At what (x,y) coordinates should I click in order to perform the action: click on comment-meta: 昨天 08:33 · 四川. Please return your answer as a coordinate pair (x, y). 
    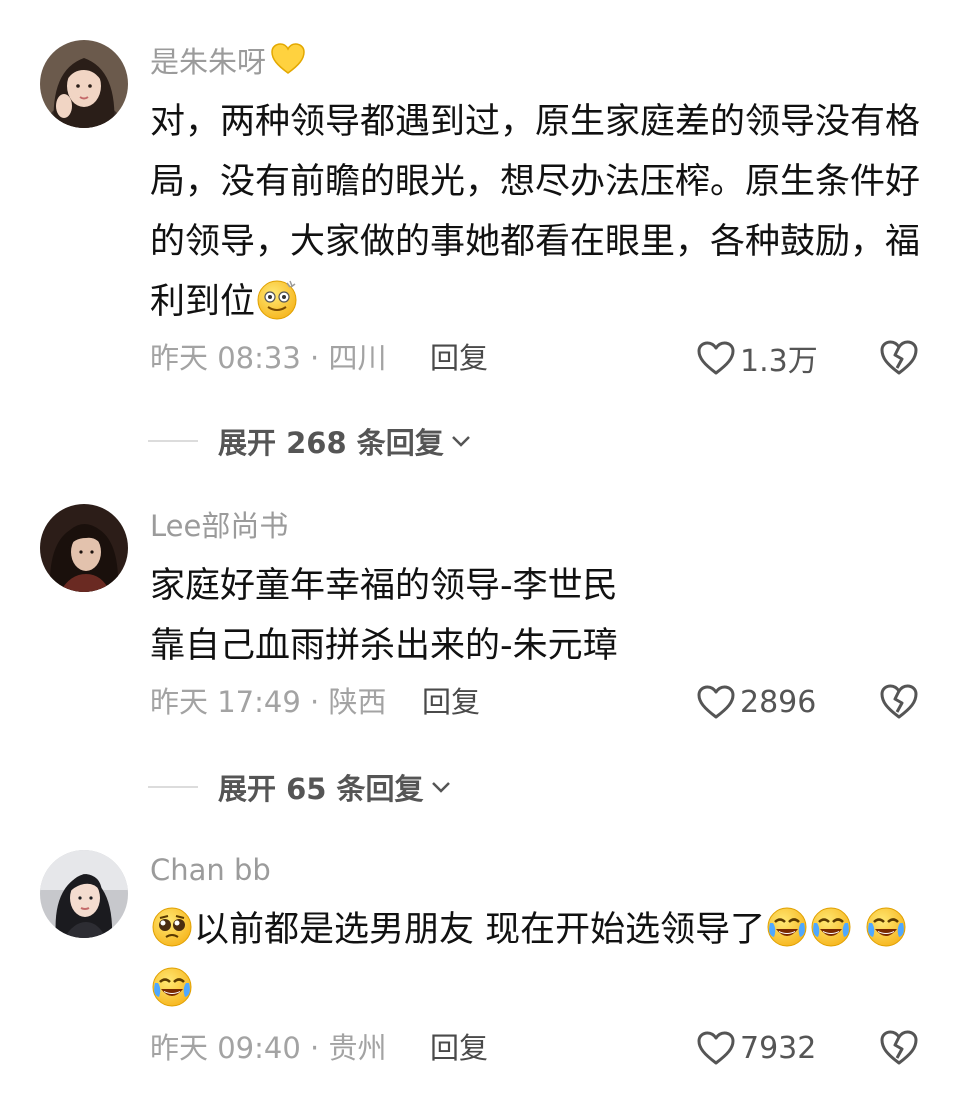
    Looking at the image, I should click on (268, 358).